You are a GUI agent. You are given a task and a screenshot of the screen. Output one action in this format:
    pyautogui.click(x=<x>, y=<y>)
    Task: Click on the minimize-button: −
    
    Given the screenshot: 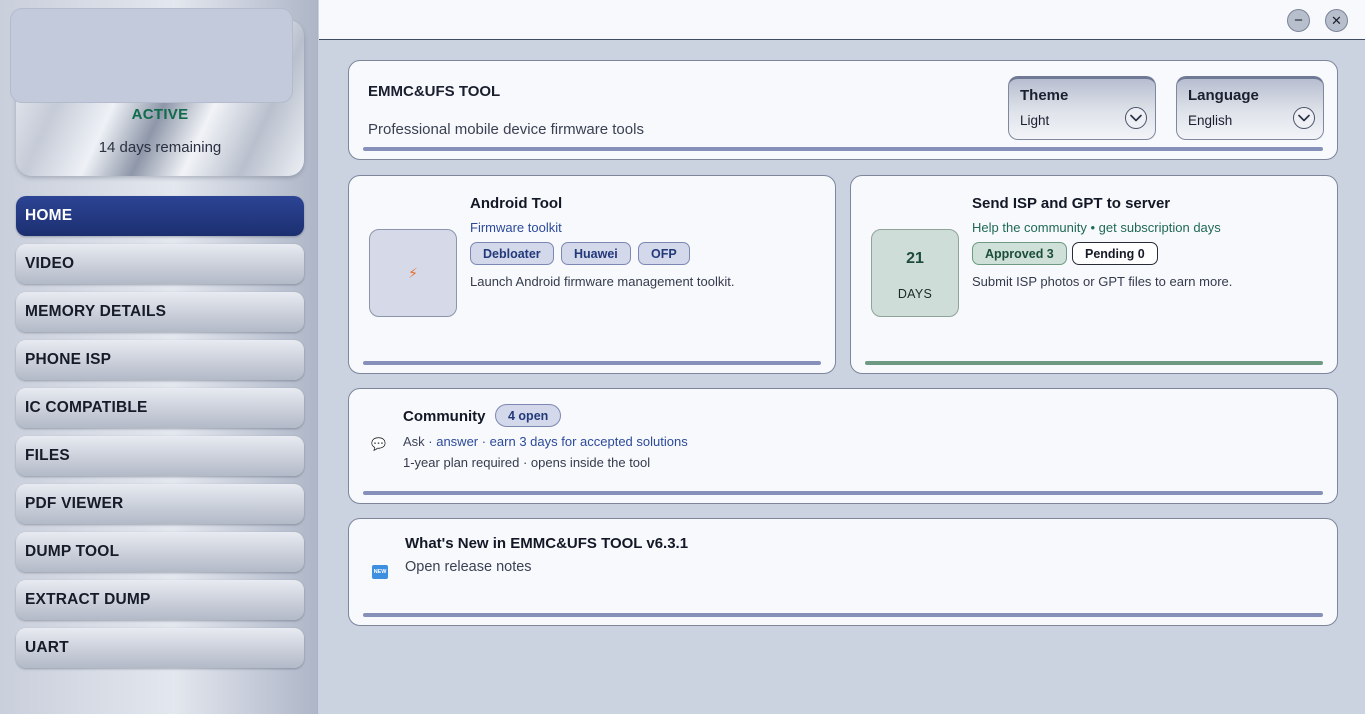 What is the action you would take?
    pyautogui.click(x=1298, y=20)
    